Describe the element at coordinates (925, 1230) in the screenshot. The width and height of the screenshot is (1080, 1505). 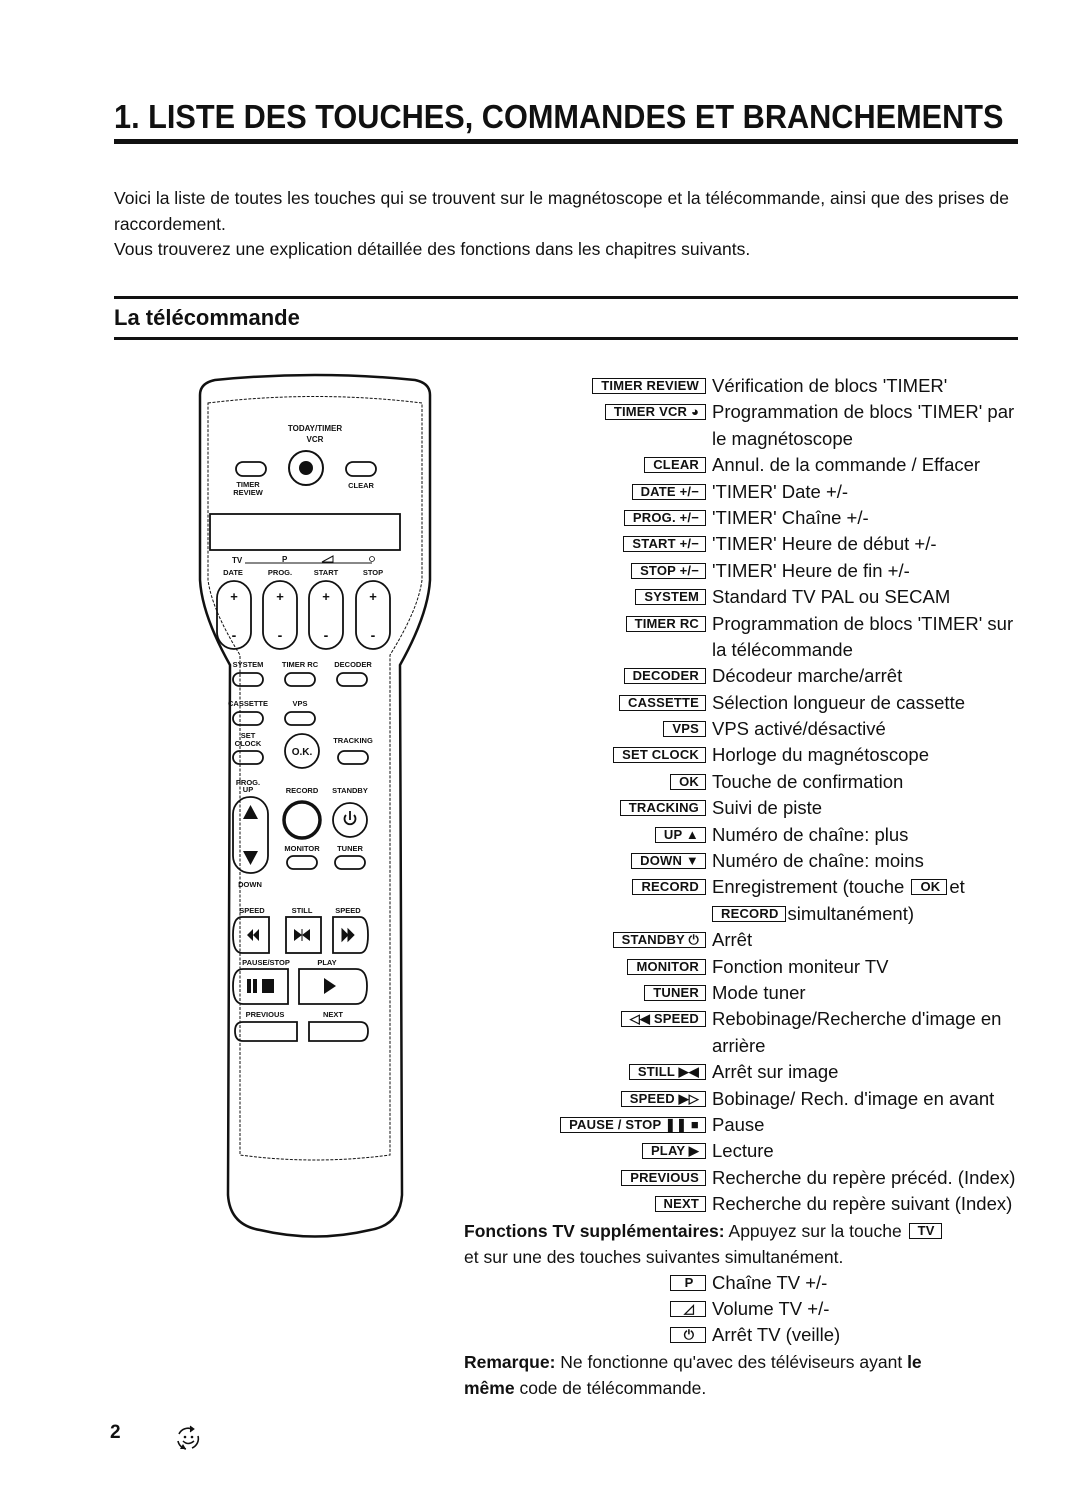
I see `tv-key-label: TV` at that location.